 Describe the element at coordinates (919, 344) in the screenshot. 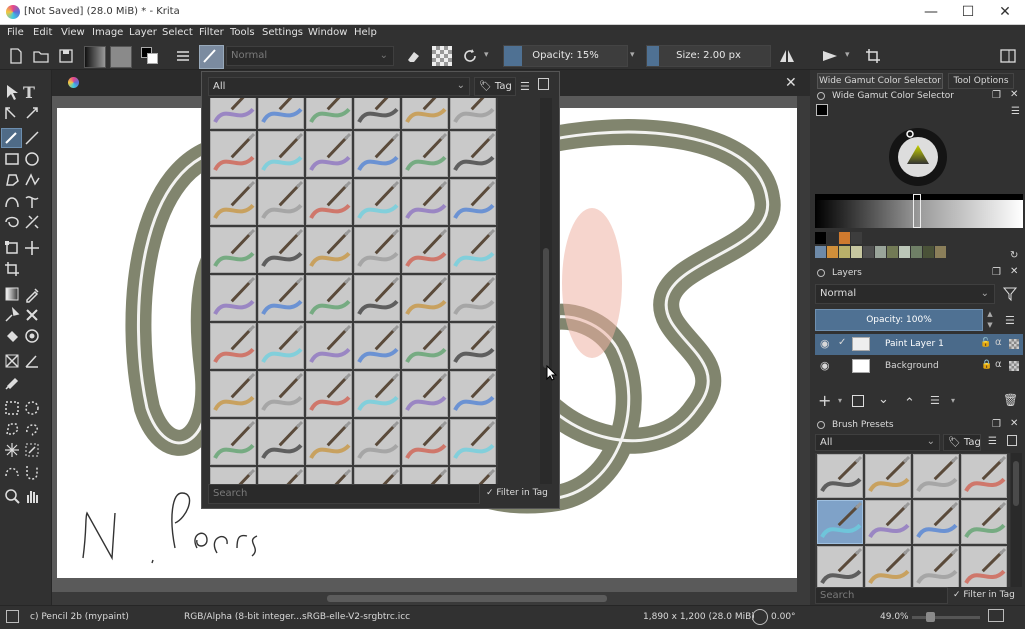

I see `layer-row: ◉ ✓ Paint Layer 1 🔓 α` at that location.